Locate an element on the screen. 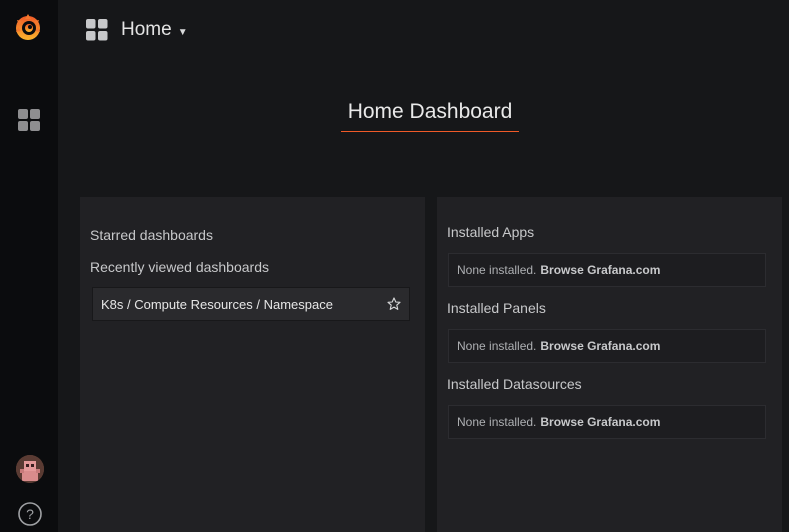  installed-panels-empty: None installed. Browse Grafana.com is located at coordinates (607, 346).